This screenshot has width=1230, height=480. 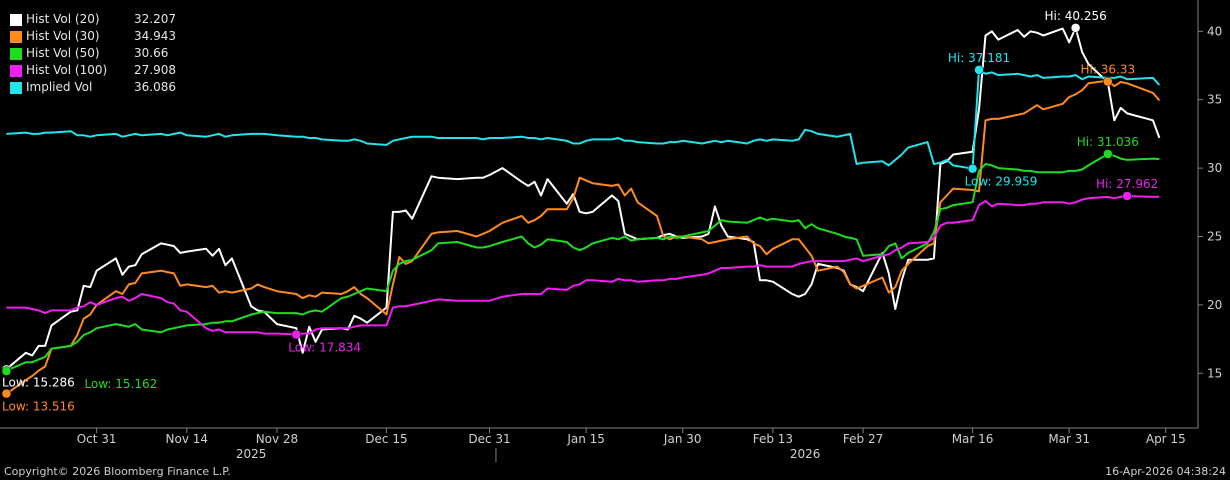 I want to click on annotation-label: Low: 29.959, so click(x=1001, y=182).